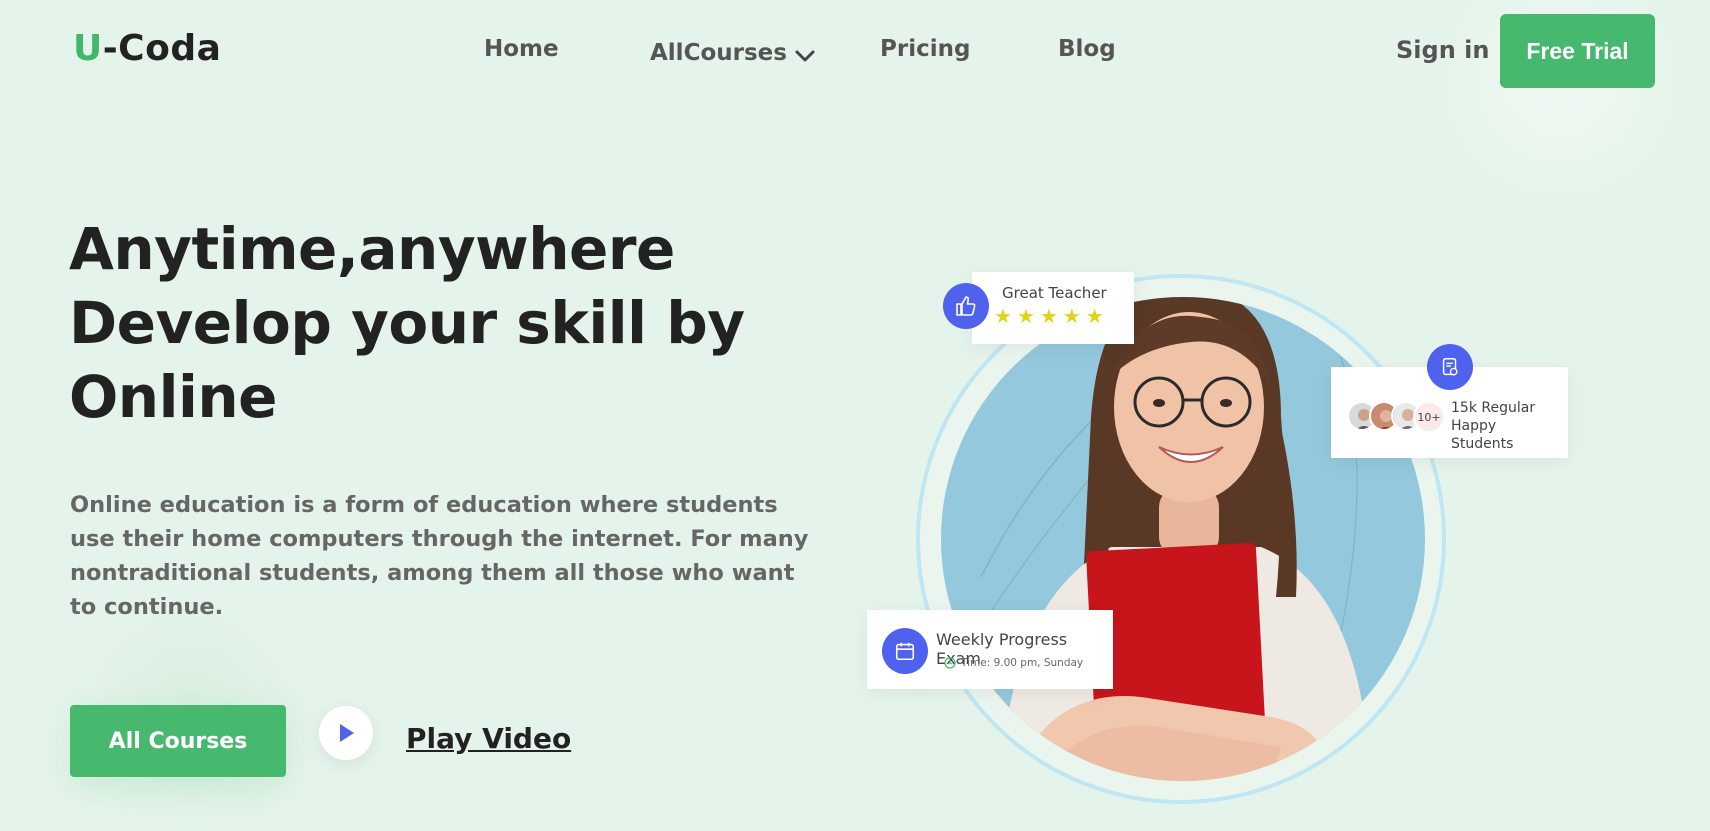 The image size is (1710, 831). What do you see at coordinates (905, 651) in the screenshot?
I see `calendar-icon` at bounding box center [905, 651].